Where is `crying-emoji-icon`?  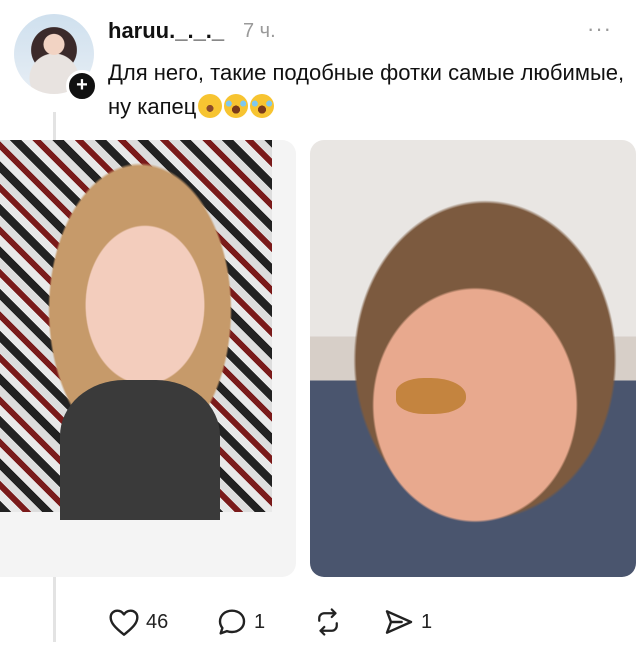 crying-emoji-icon is located at coordinates (210, 106).